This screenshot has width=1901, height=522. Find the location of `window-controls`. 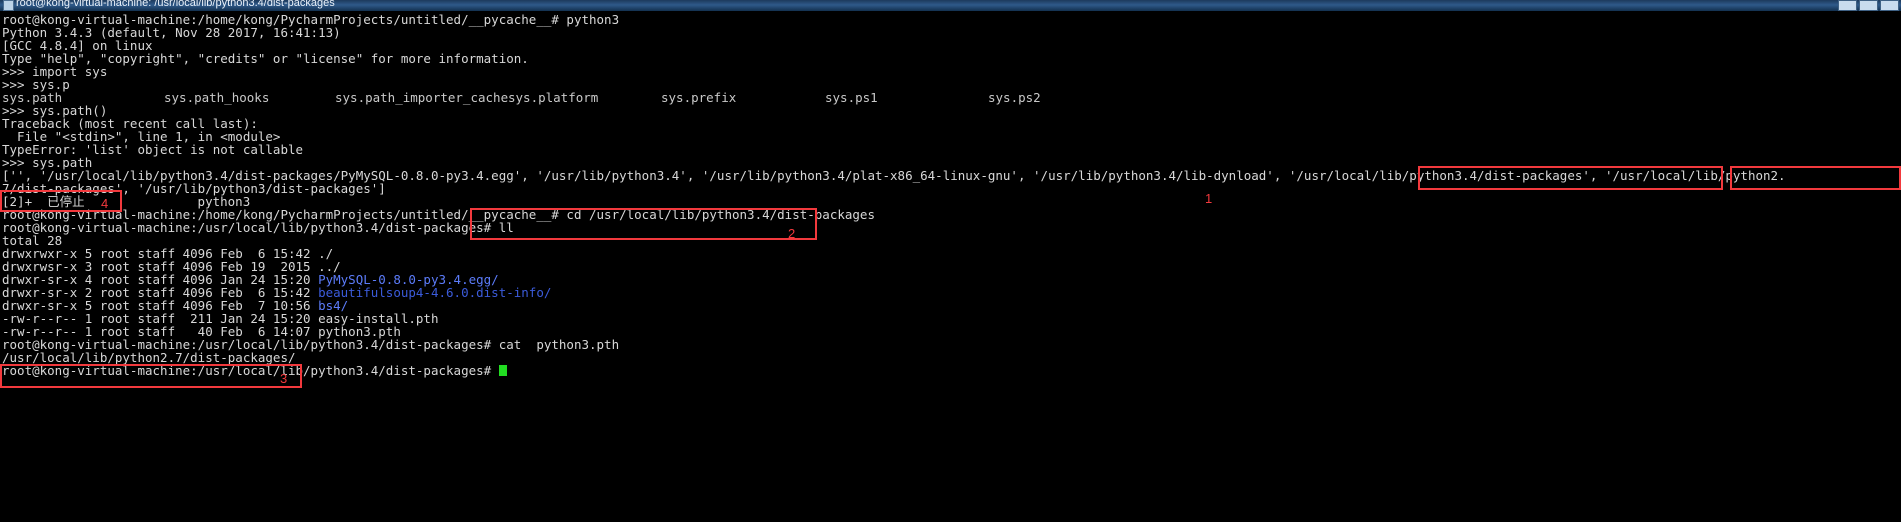

window-controls is located at coordinates (1868, 5).